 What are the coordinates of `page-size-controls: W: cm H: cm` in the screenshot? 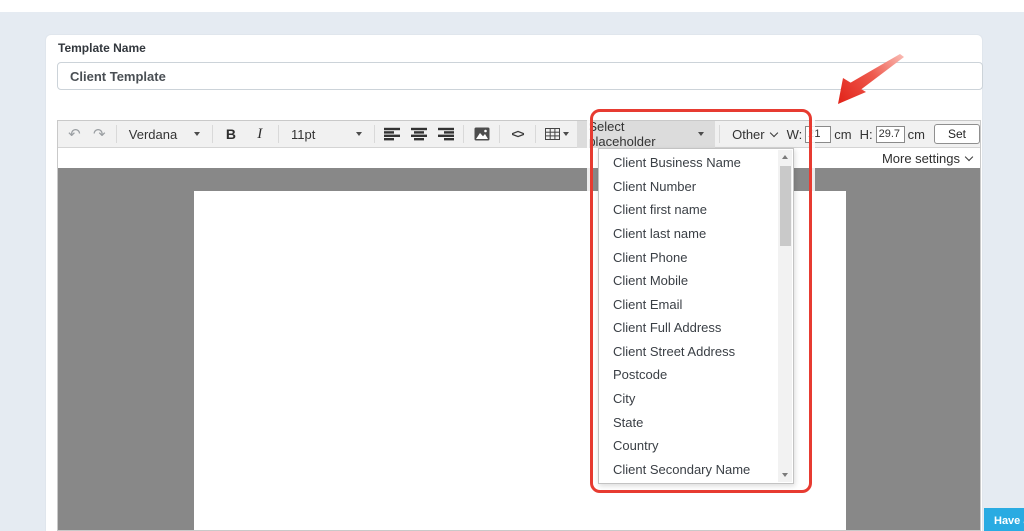 It's located at (855, 134).